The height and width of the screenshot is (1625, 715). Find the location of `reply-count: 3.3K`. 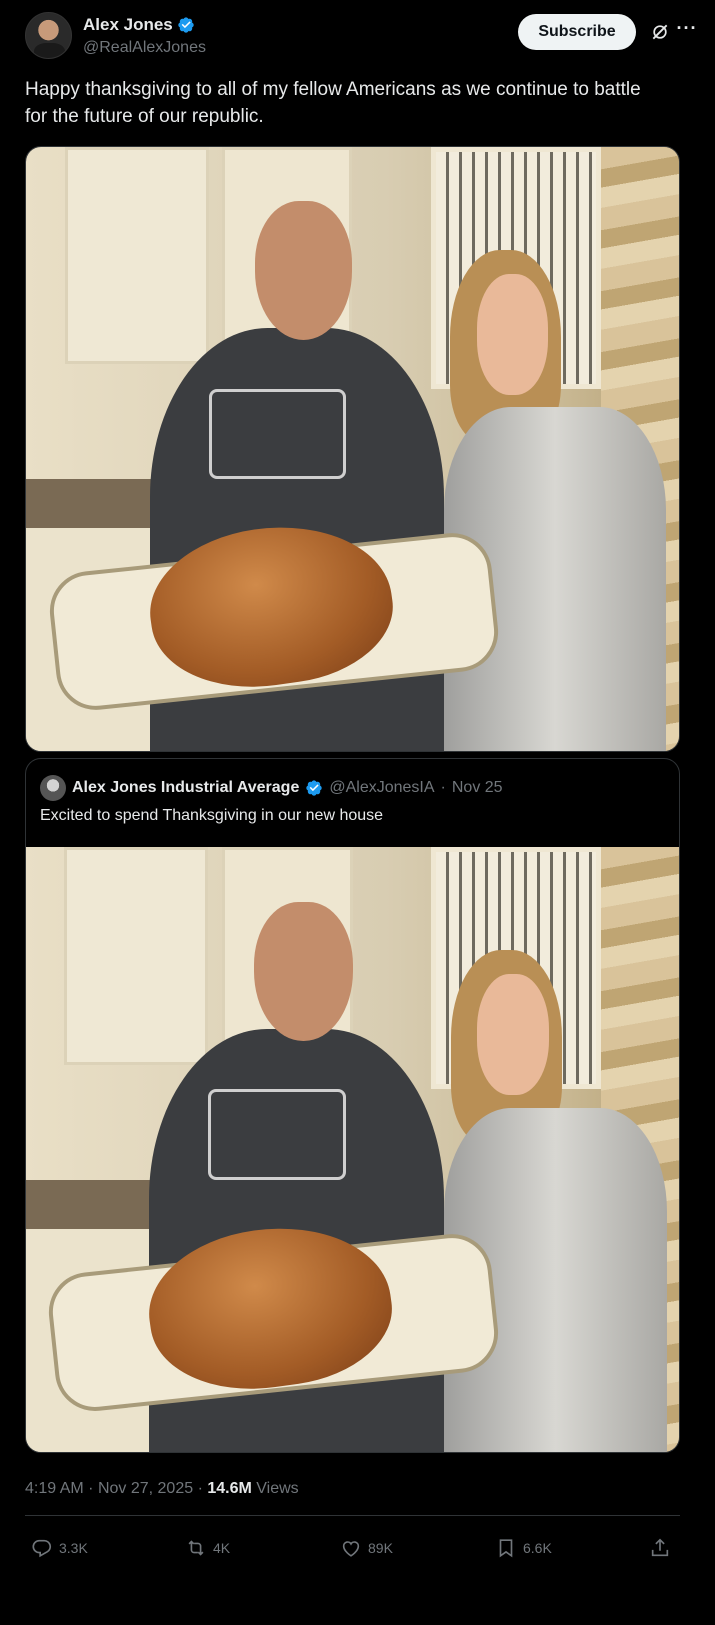

reply-count: 3.3K is located at coordinates (73, 1548).